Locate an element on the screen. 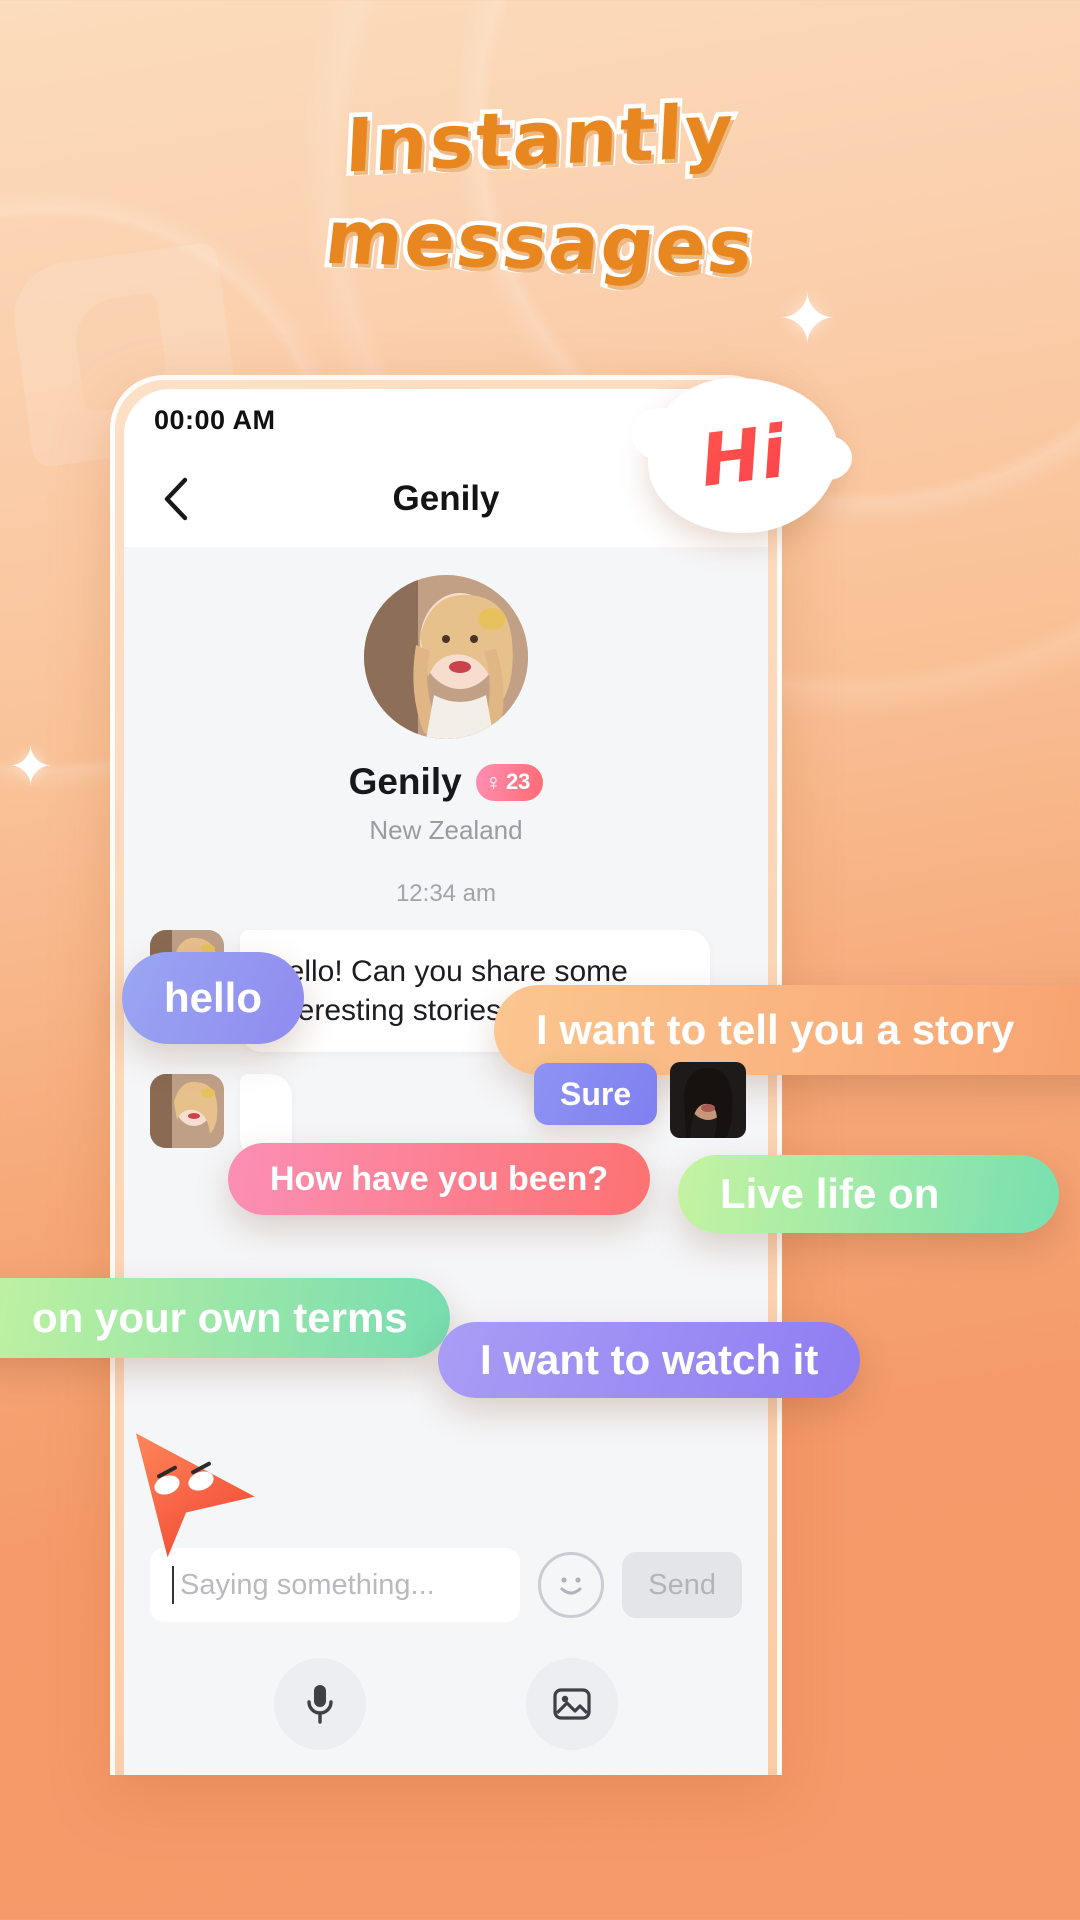 The image size is (1080, 1920). floating-bubble-own-terms: on your own terms is located at coordinates (225, 1318).